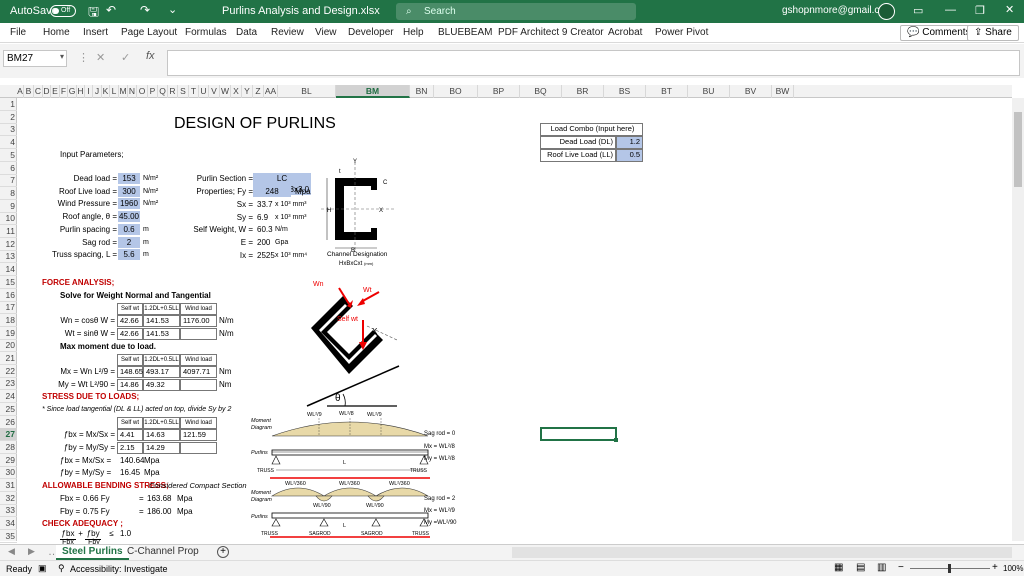 The image size is (1024, 576). Describe the element at coordinates (81, 91) in the screenshot. I see `column-header-h: H` at that location.